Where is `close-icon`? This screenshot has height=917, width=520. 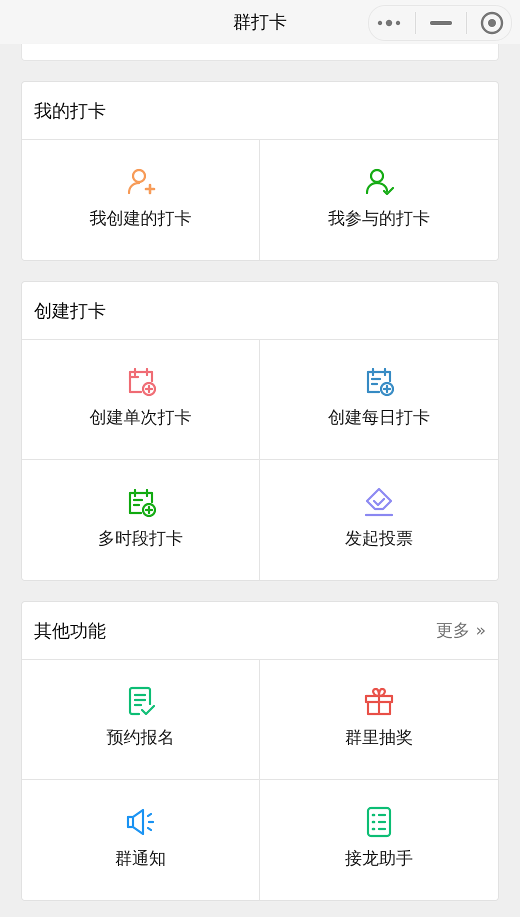 close-icon is located at coordinates (492, 23).